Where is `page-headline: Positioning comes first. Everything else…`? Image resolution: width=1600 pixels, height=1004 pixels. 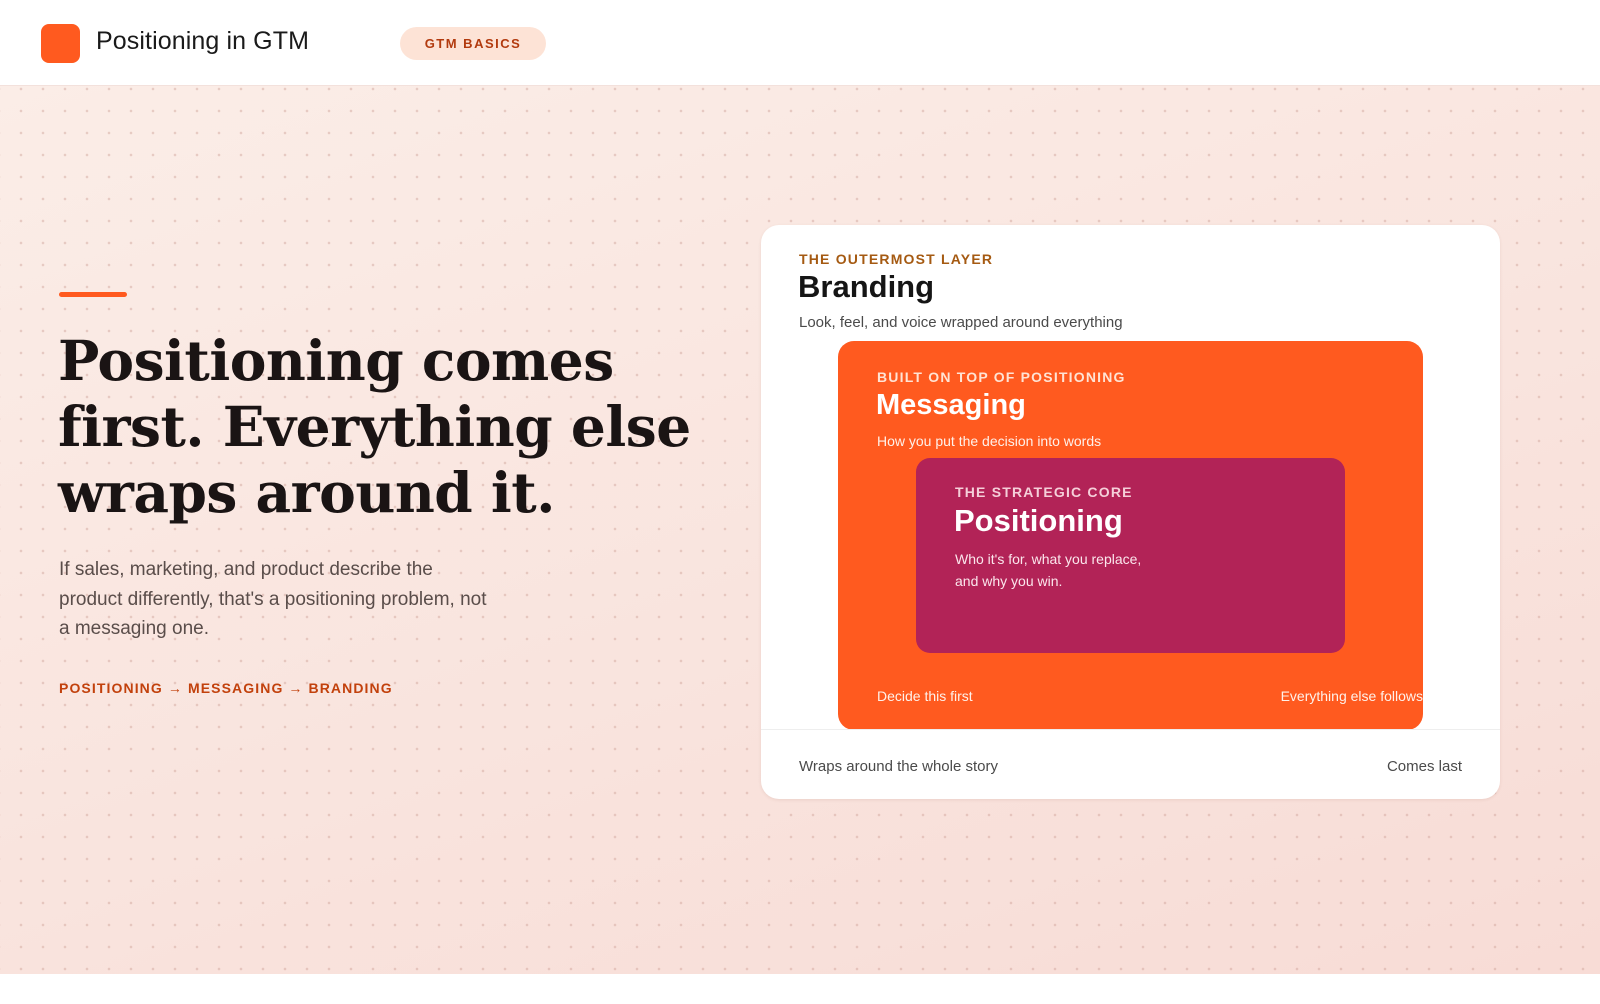
page-headline: Positioning comes first. Everything else… is located at coordinates (374, 426).